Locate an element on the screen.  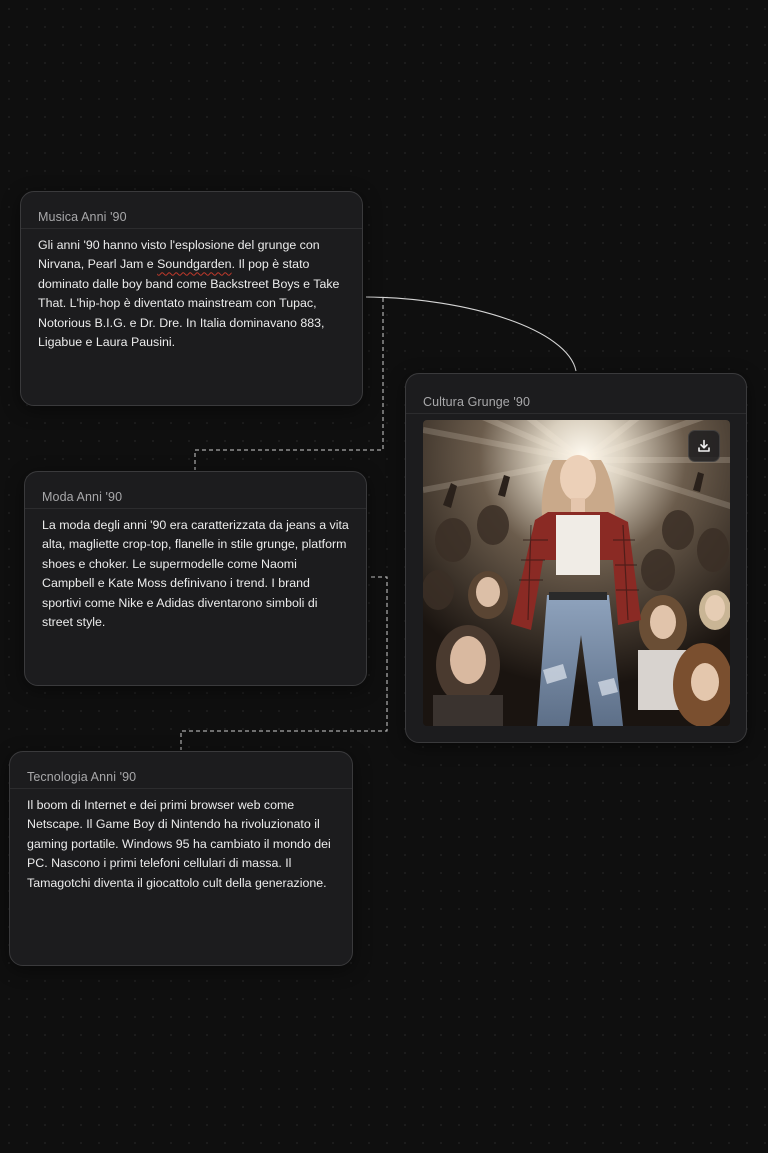
card-title: Moda Anni '90 is located at coordinates (195, 490).